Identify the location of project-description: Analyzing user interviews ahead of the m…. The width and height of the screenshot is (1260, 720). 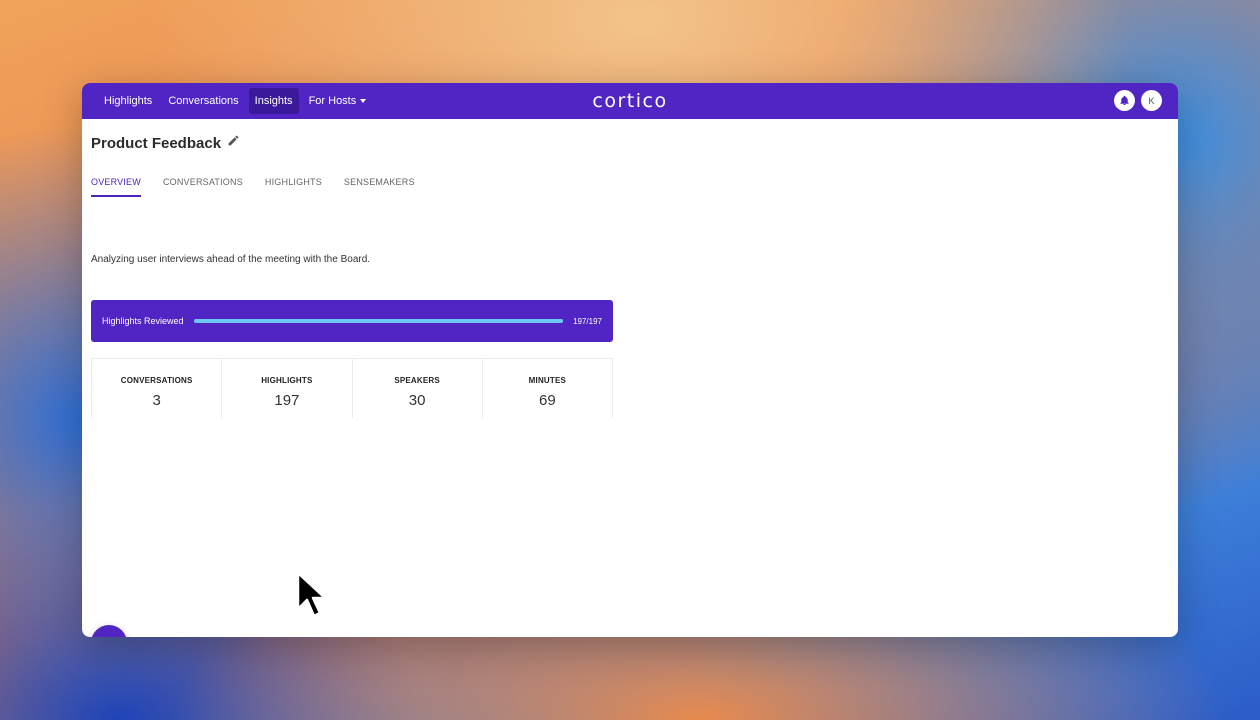
(231, 259).